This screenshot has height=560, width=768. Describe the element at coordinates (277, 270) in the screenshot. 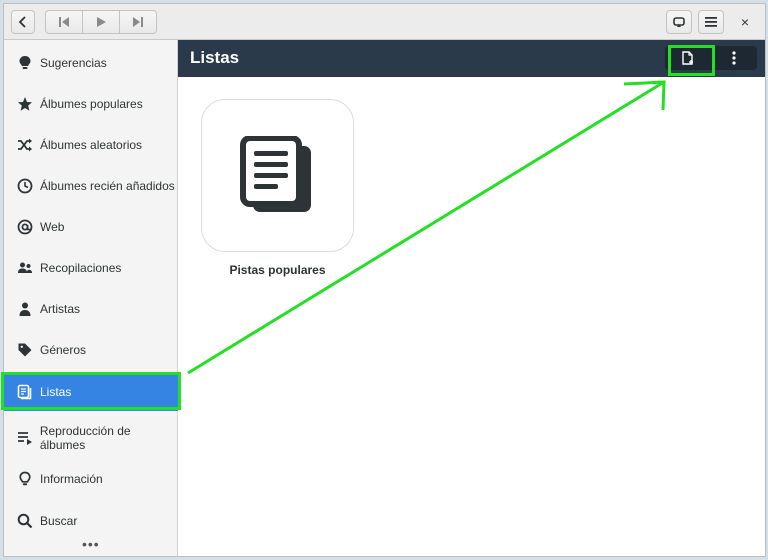

I see `playlist-card-label: Pistas populares` at that location.